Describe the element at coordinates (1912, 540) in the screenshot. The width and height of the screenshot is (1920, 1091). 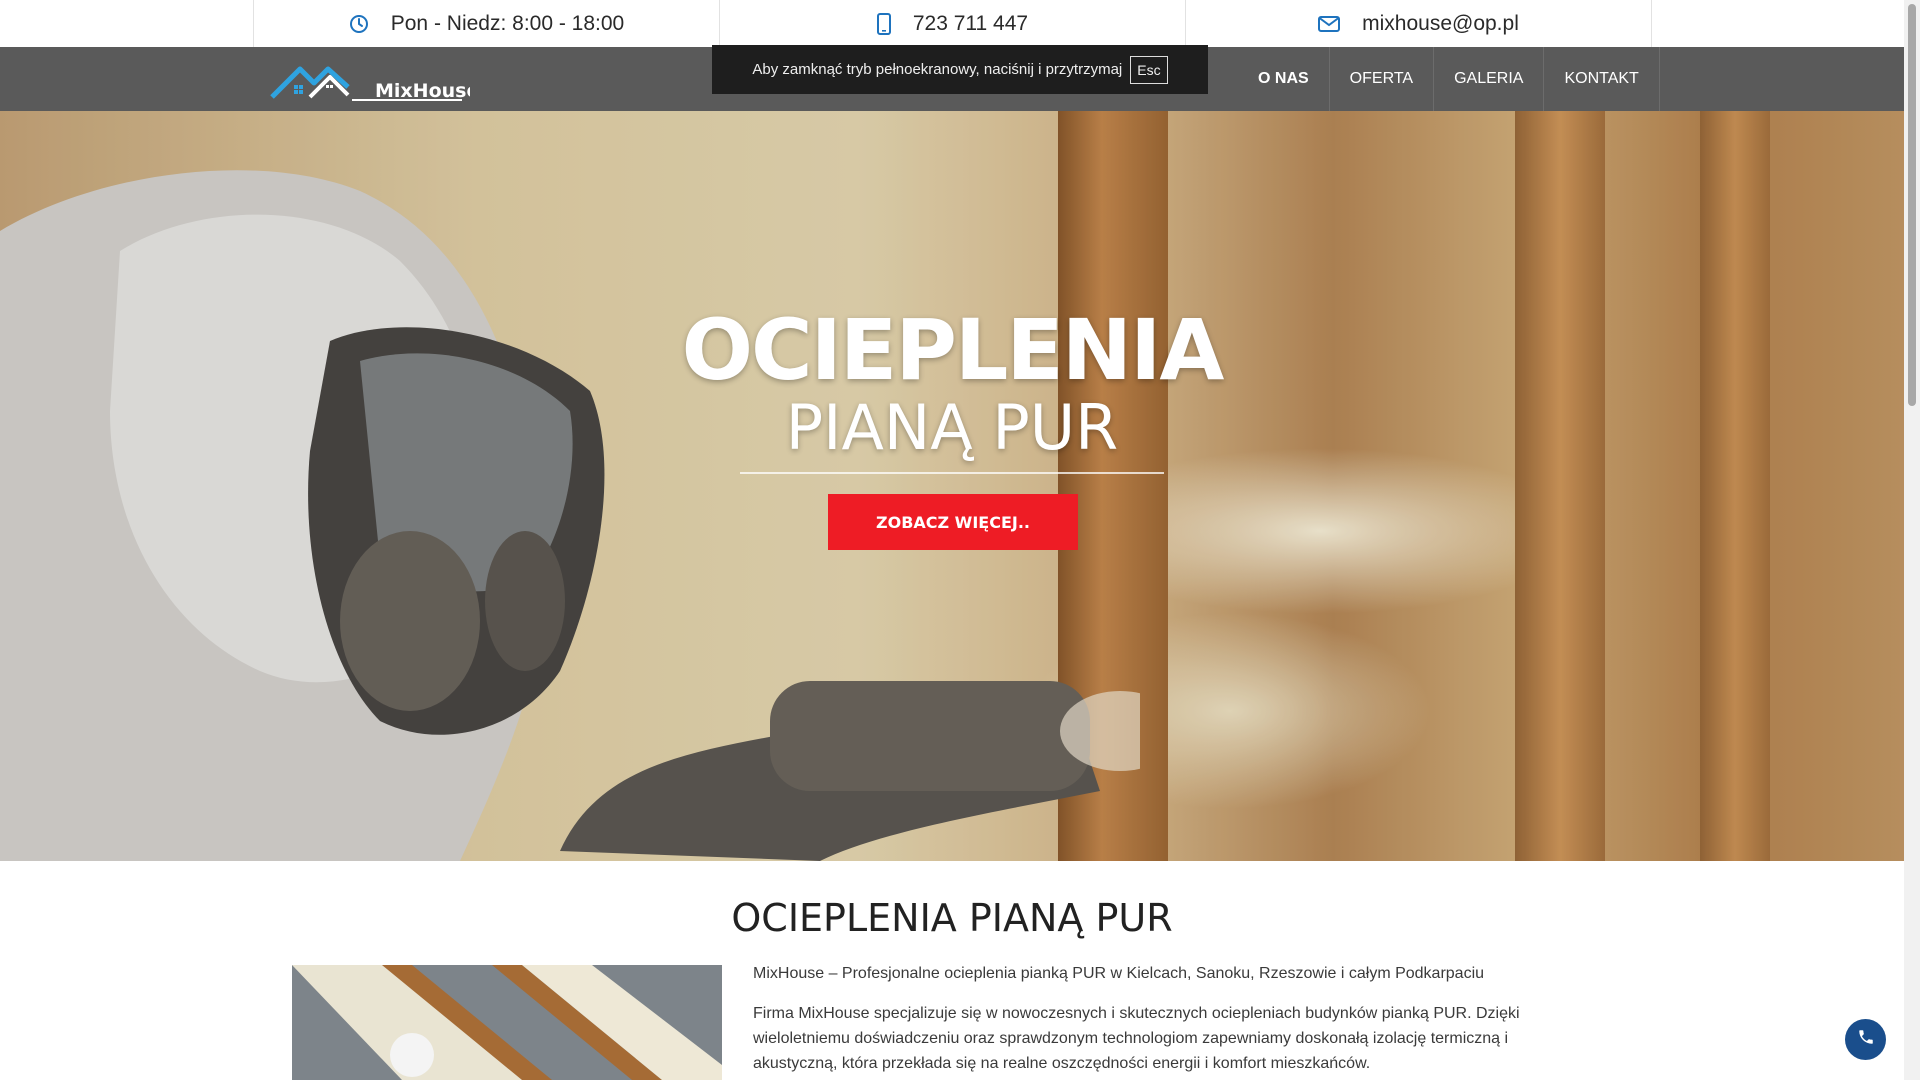
I see `page-scrollbar` at that location.